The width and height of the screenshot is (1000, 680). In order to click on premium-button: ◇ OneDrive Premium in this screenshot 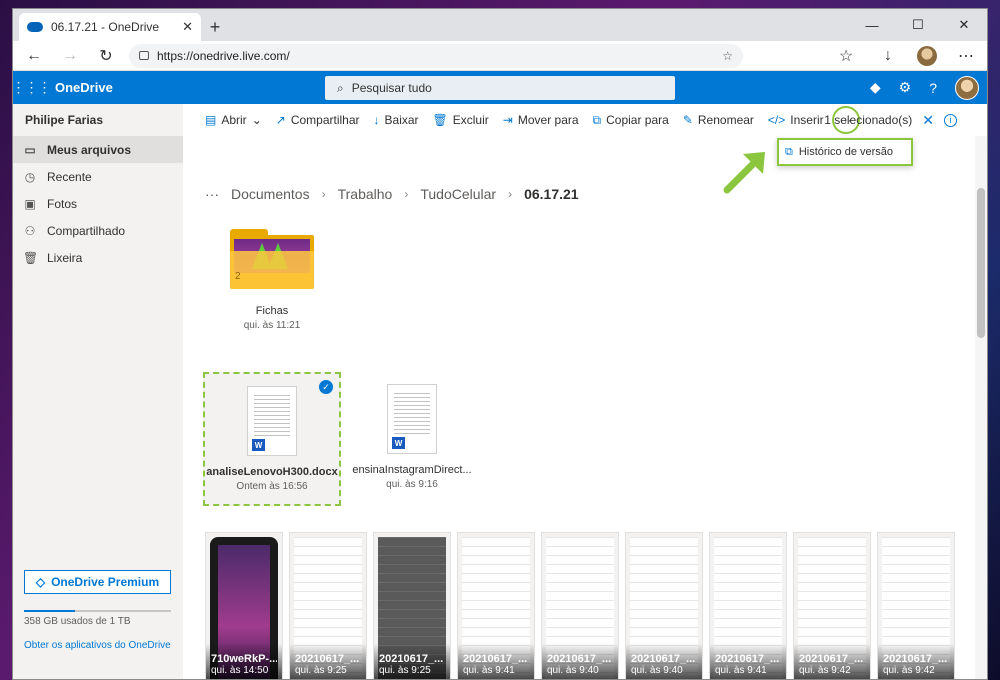, I will do `click(97, 582)`.